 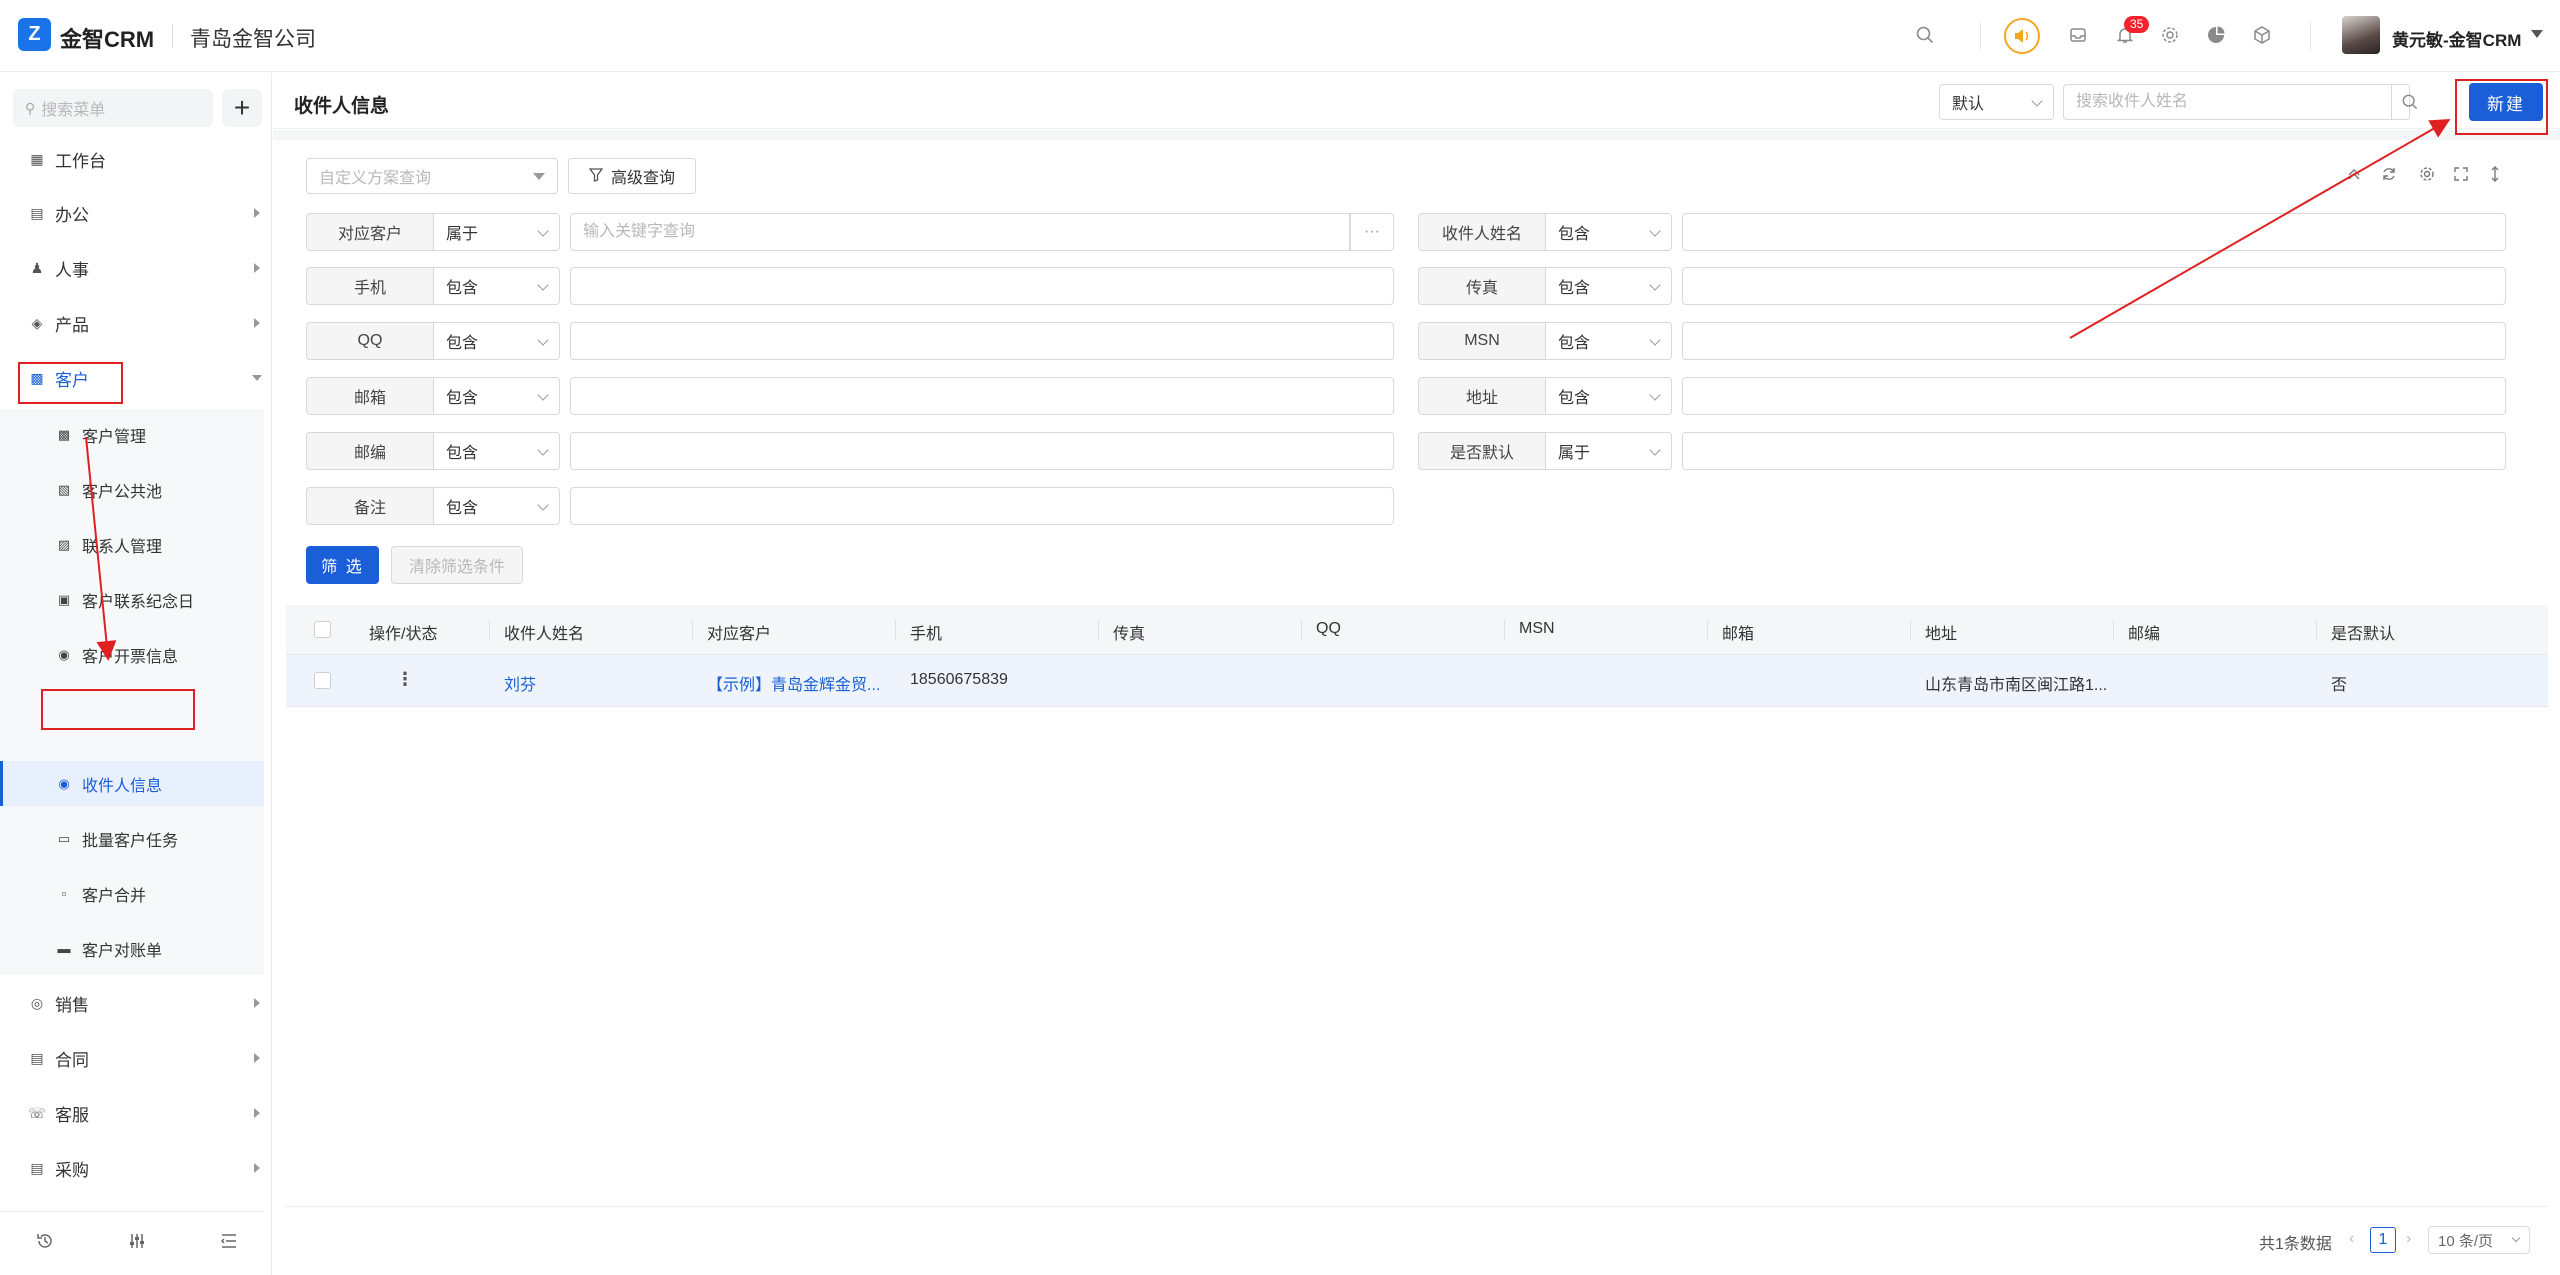 What do you see at coordinates (405, 679) in the screenshot?
I see `row-actions-menu: ⋮` at bounding box center [405, 679].